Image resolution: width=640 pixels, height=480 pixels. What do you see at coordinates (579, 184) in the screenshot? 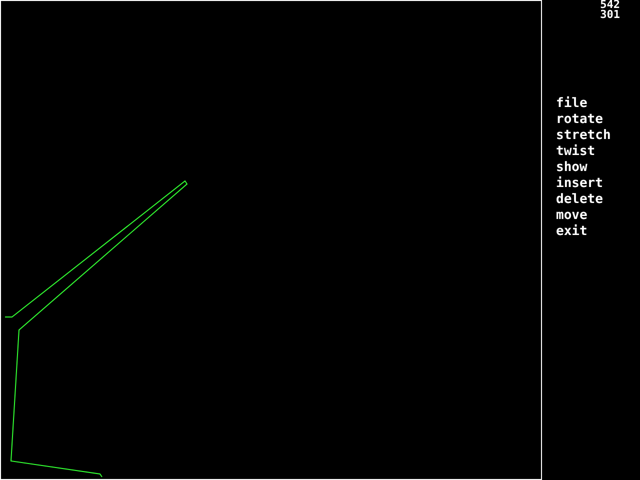
I see `menu-item: insert` at bounding box center [579, 184].